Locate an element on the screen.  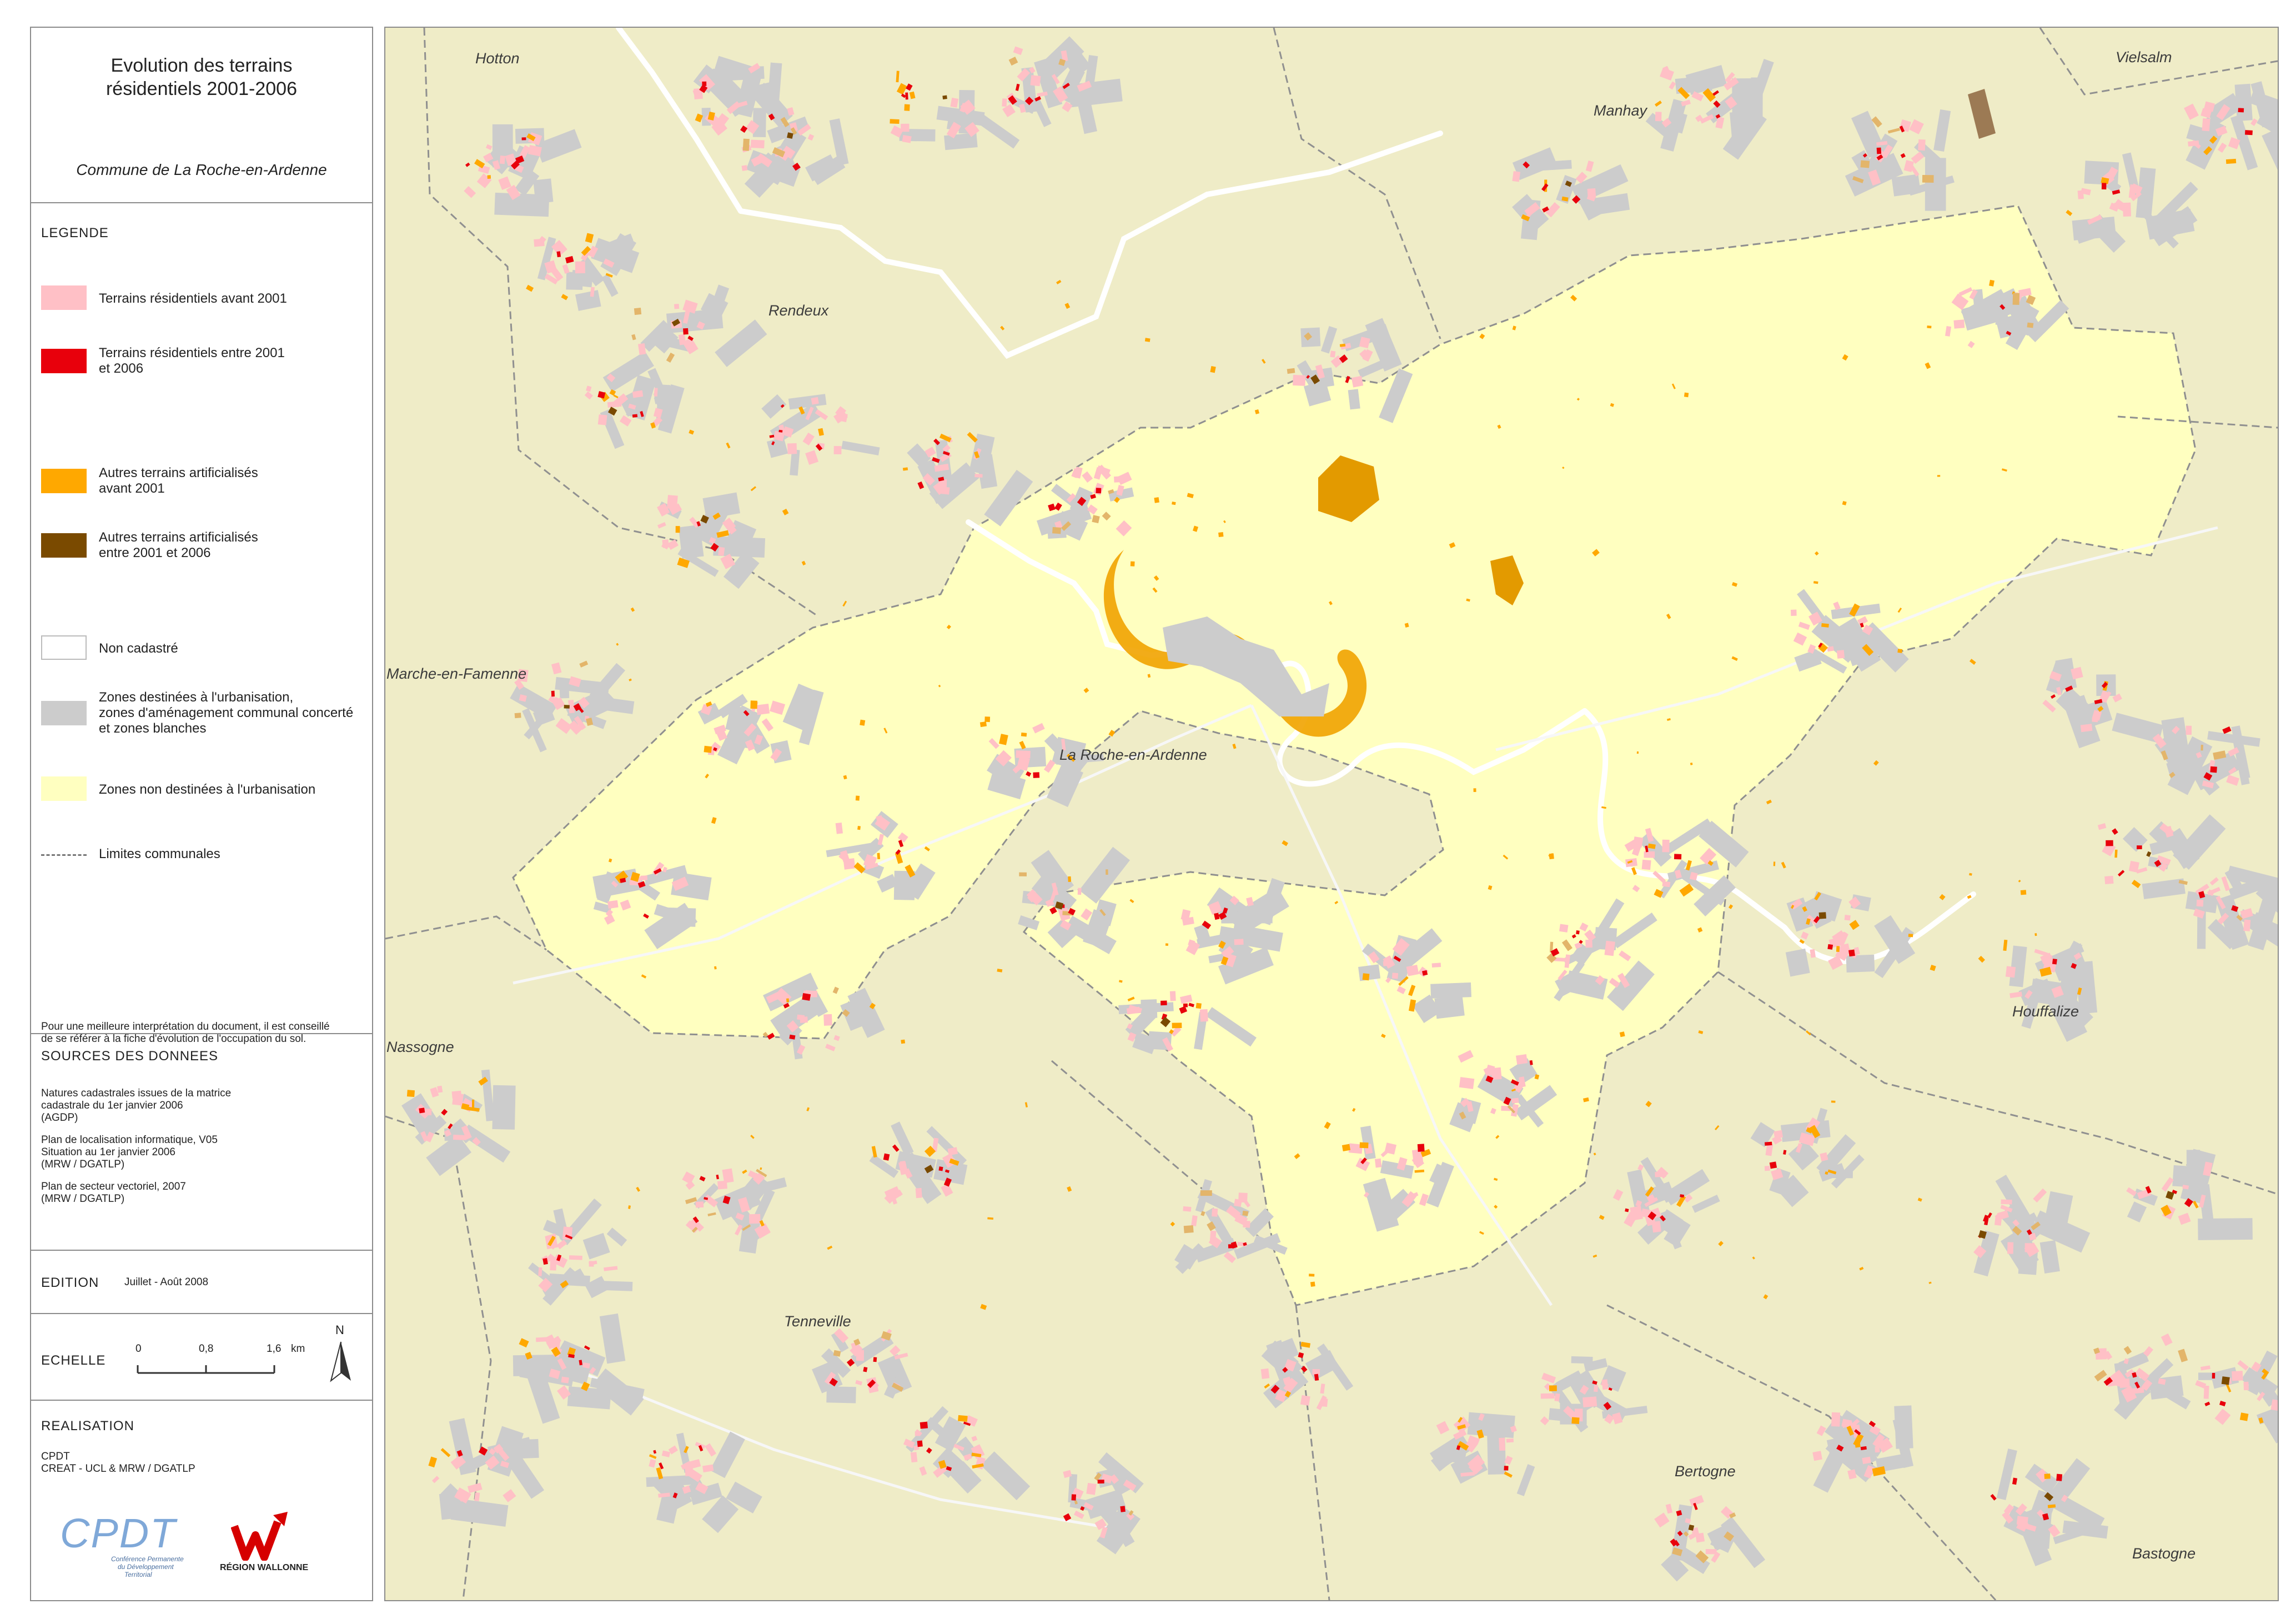
legend-swatch-non-cadastre is located at coordinates (64, 647).